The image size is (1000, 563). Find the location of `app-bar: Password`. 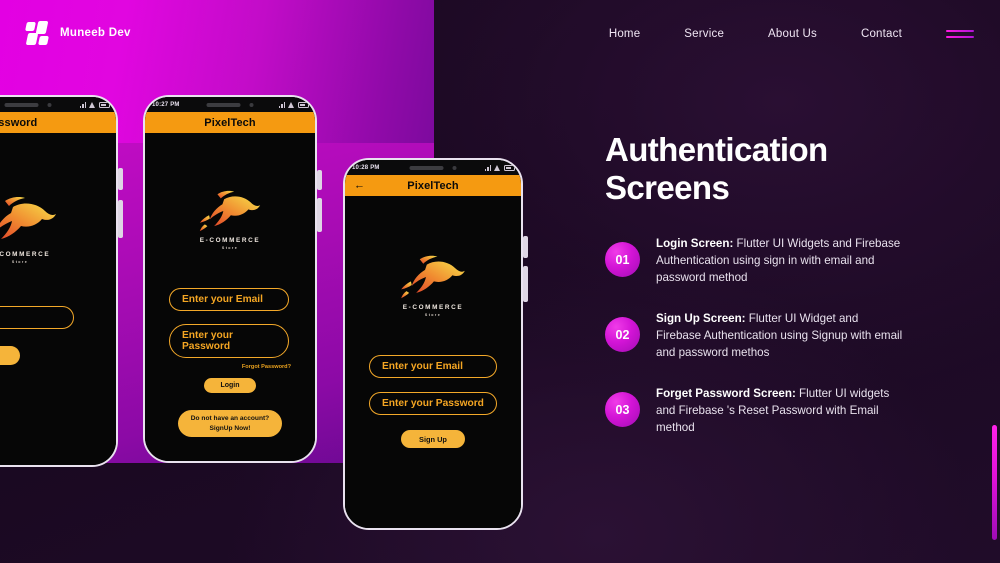

app-bar: Password is located at coordinates (58, 122).